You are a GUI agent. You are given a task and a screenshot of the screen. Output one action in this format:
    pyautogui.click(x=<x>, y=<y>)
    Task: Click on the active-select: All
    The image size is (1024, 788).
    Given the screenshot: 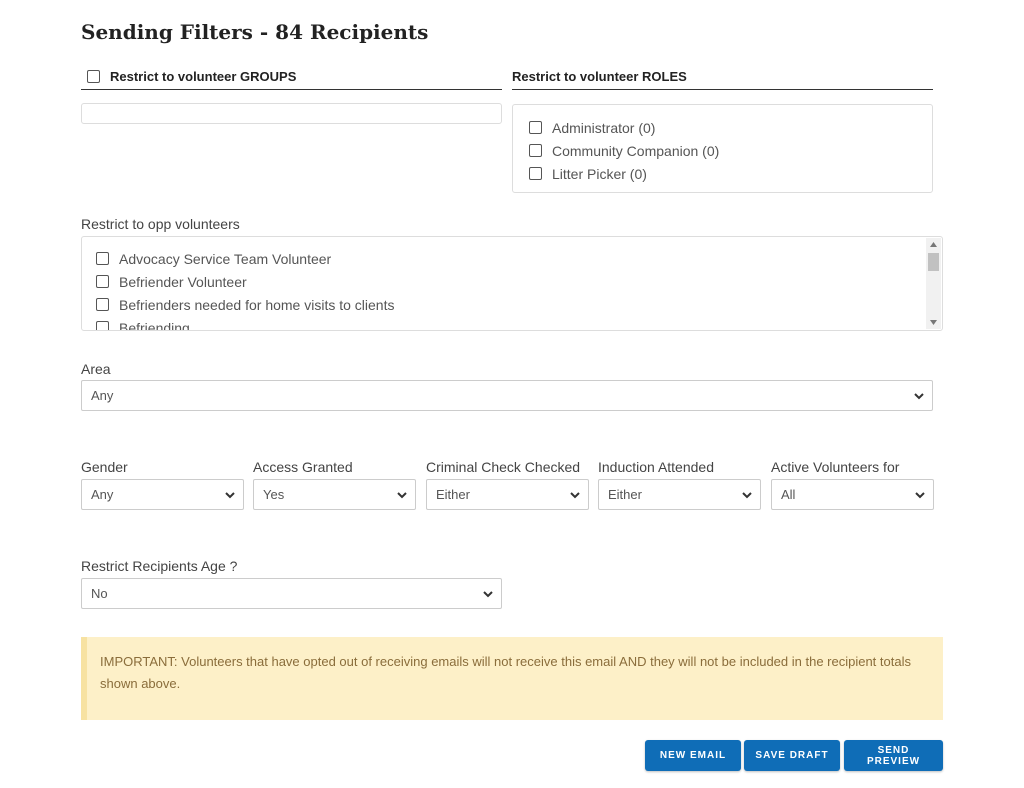 What is the action you would take?
    pyautogui.click(x=852, y=494)
    